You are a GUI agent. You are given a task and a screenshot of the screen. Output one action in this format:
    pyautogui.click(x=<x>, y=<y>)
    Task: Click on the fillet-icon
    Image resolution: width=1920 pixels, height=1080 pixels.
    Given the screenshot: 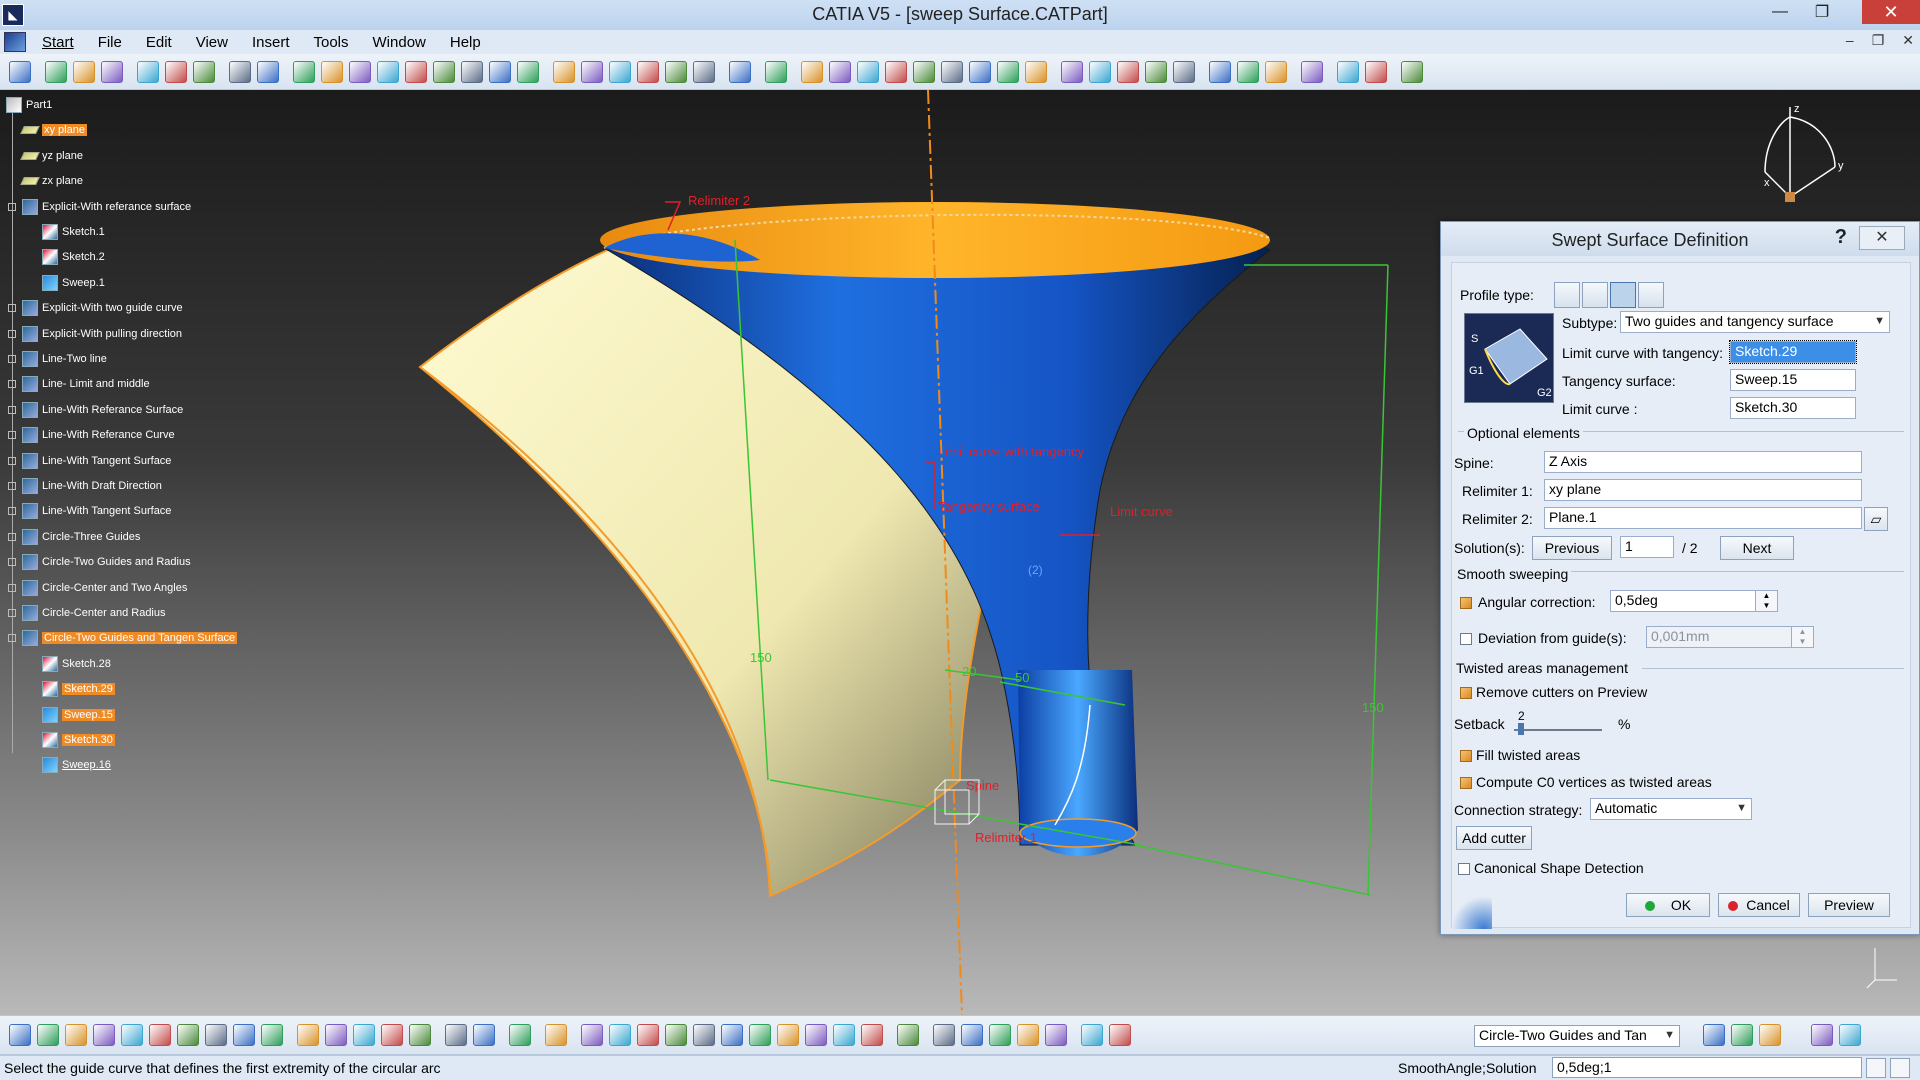 What is the action you would take?
    pyautogui.click(x=564, y=71)
    